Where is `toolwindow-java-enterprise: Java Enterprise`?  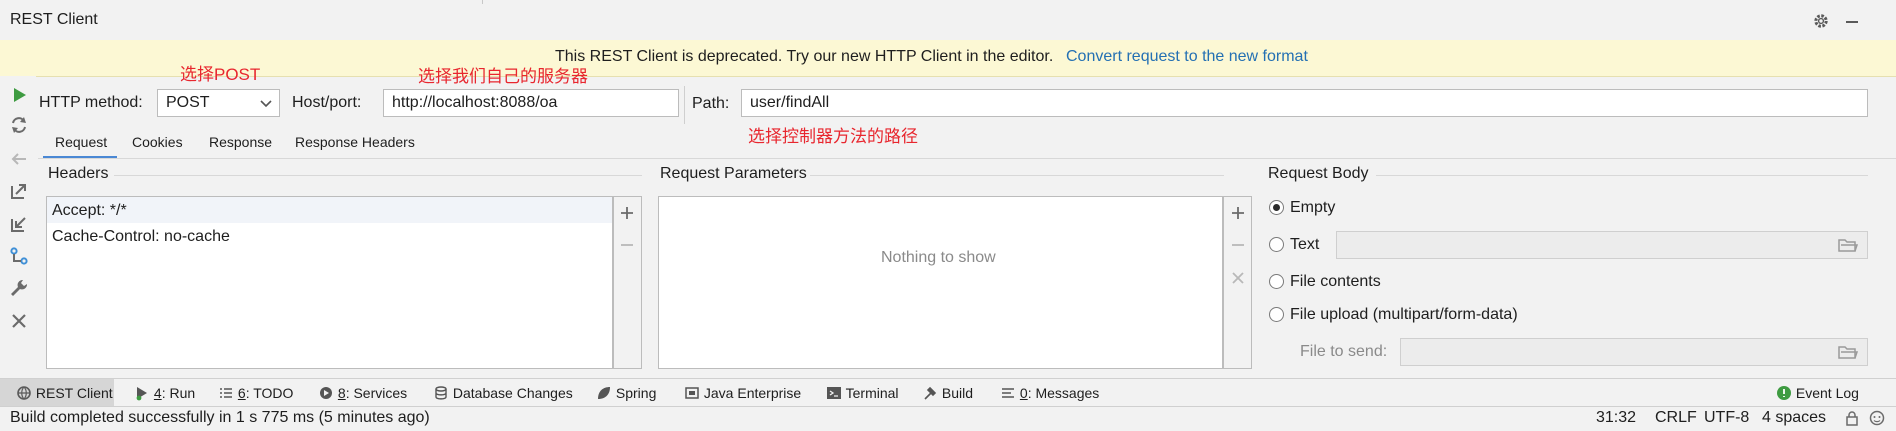 toolwindow-java-enterprise: Java Enterprise is located at coordinates (742, 393).